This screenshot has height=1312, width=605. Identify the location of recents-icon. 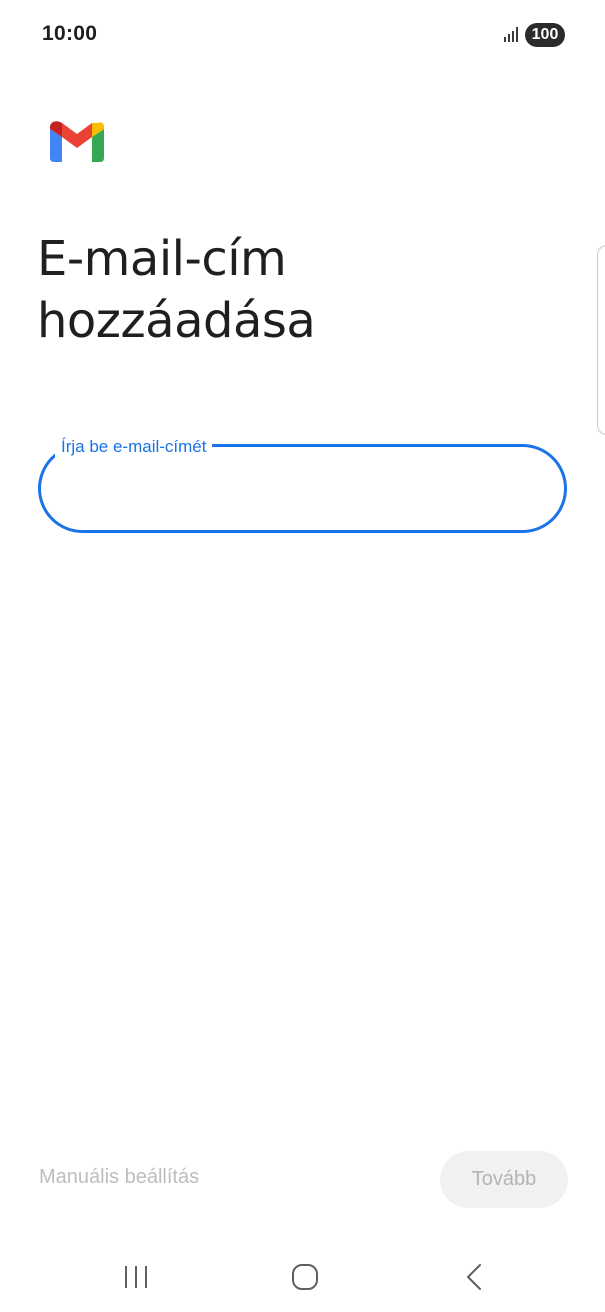
(136, 1277).